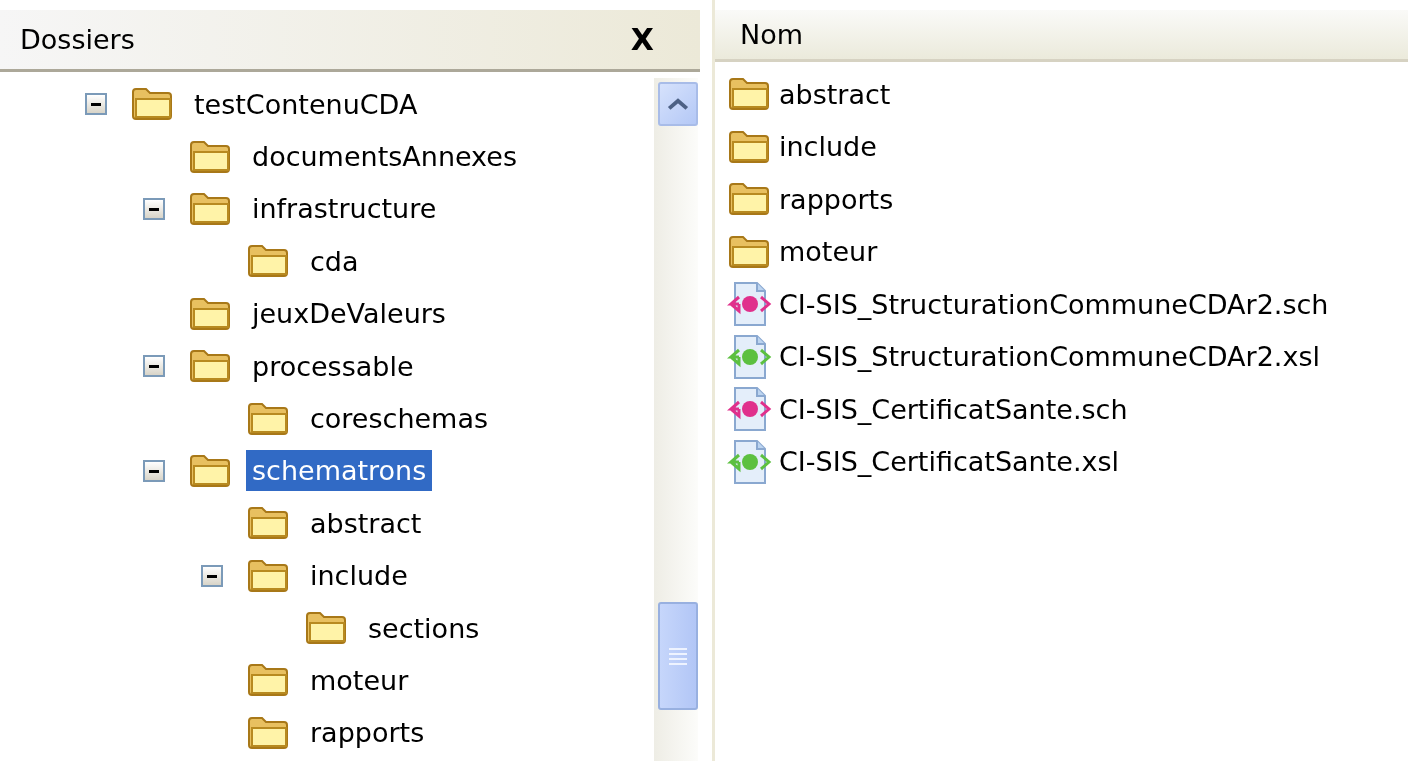  What do you see at coordinates (835, 94) in the screenshot?
I see `file-list-item: abstract` at bounding box center [835, 94].